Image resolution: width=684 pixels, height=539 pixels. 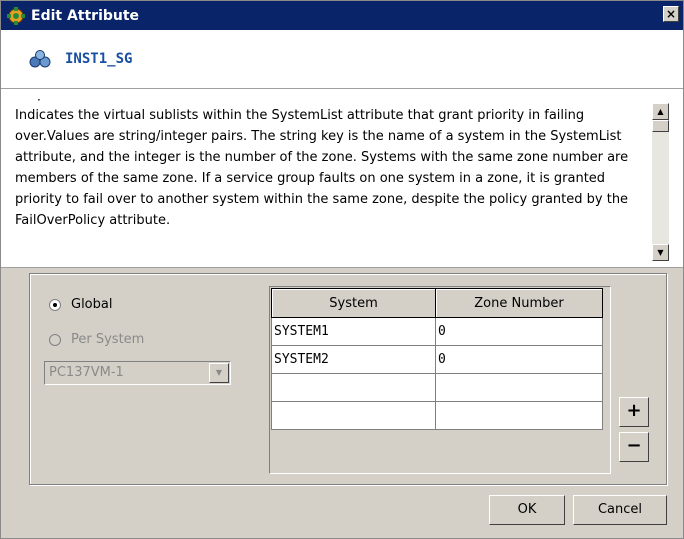 I want to click on per-system-radio-indicator, so click(x=55, y=339).